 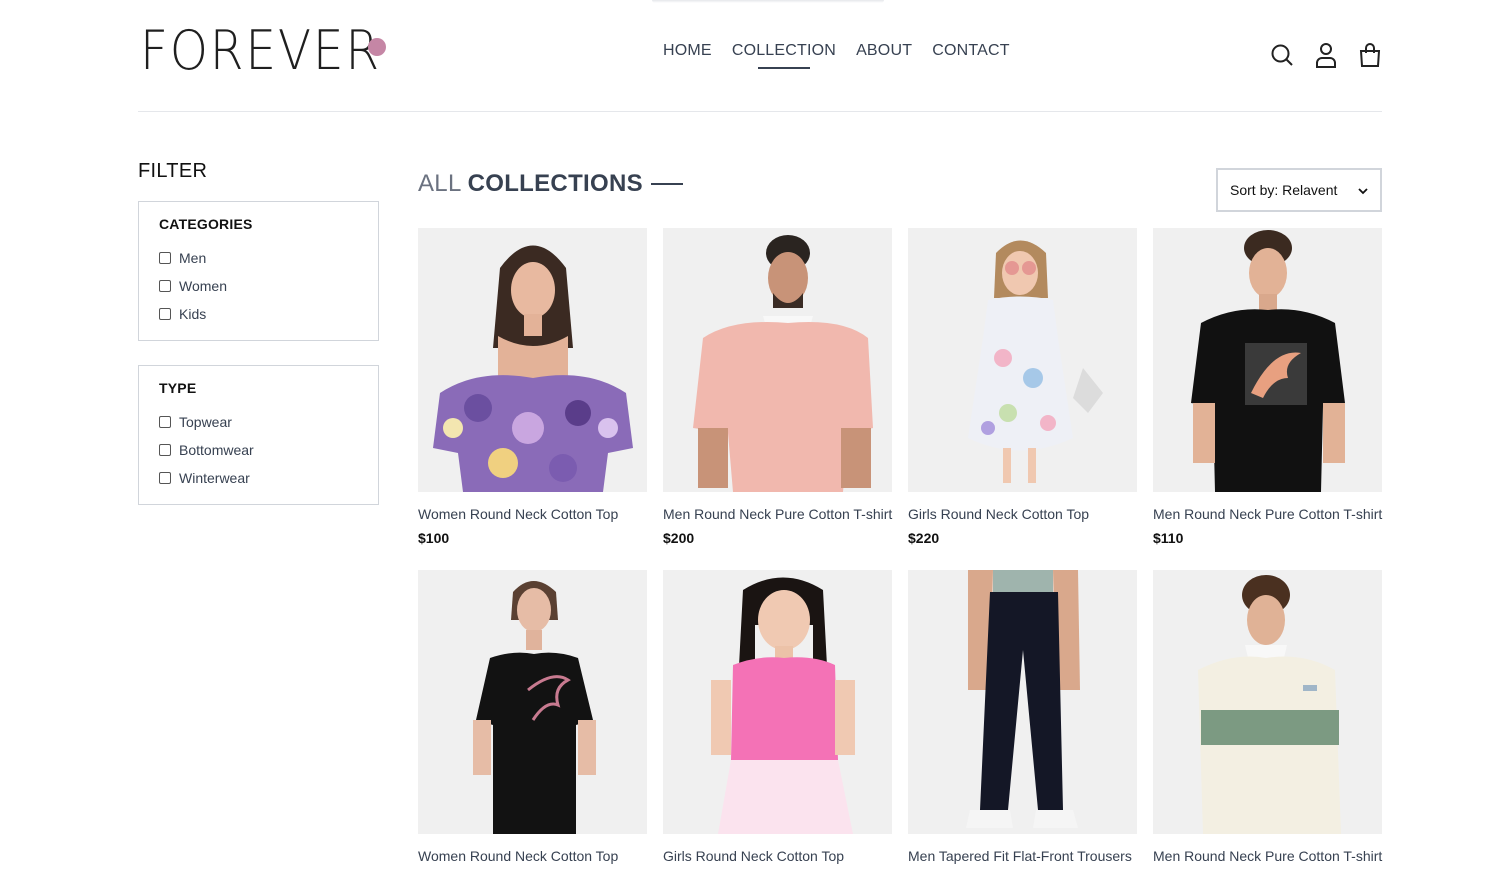 I want to click on navbar: FOREVER HOME COLLECTION ABOUT CONTACT, so click(x=760, y=56).